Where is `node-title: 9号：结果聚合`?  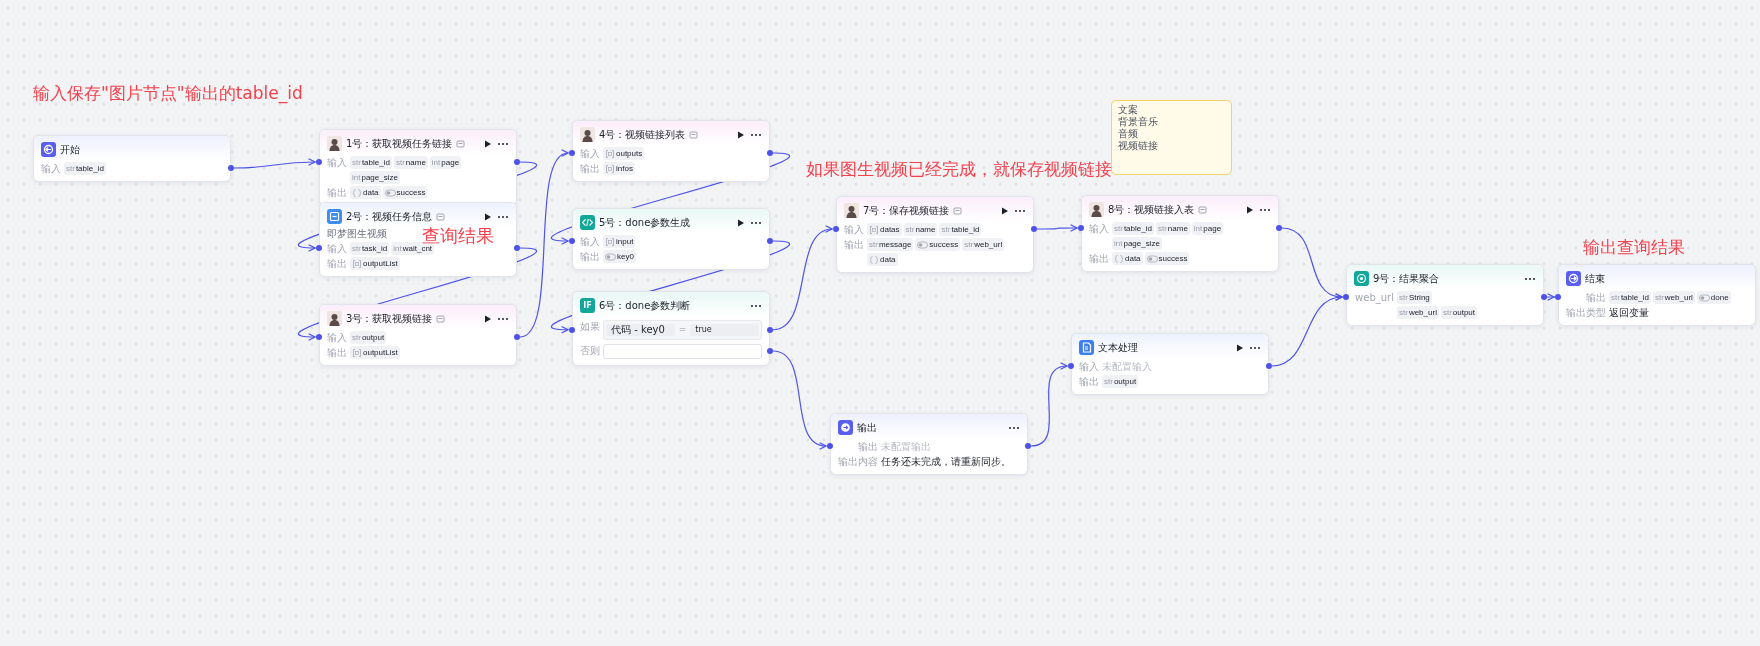 node-title: 9号：结果聚合 is located at coordinates (1406, 279).